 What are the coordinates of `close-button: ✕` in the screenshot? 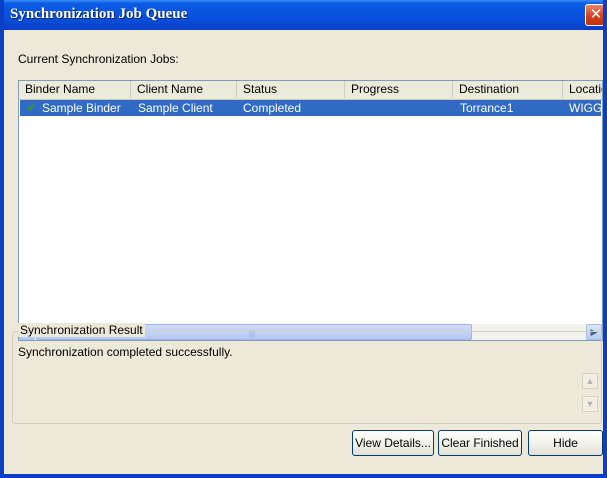 It's located at (594, 15).